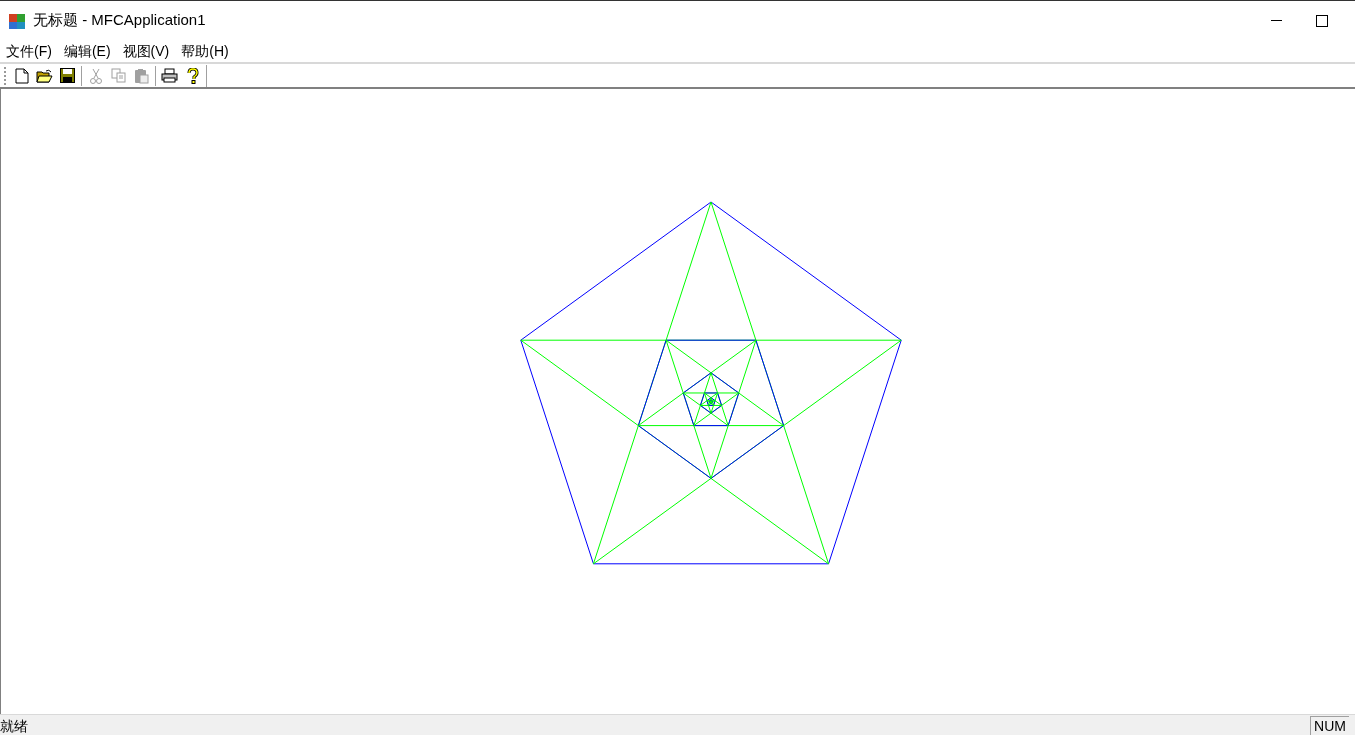  I want to click on status-indicator: NUM, so click(1329, 725).